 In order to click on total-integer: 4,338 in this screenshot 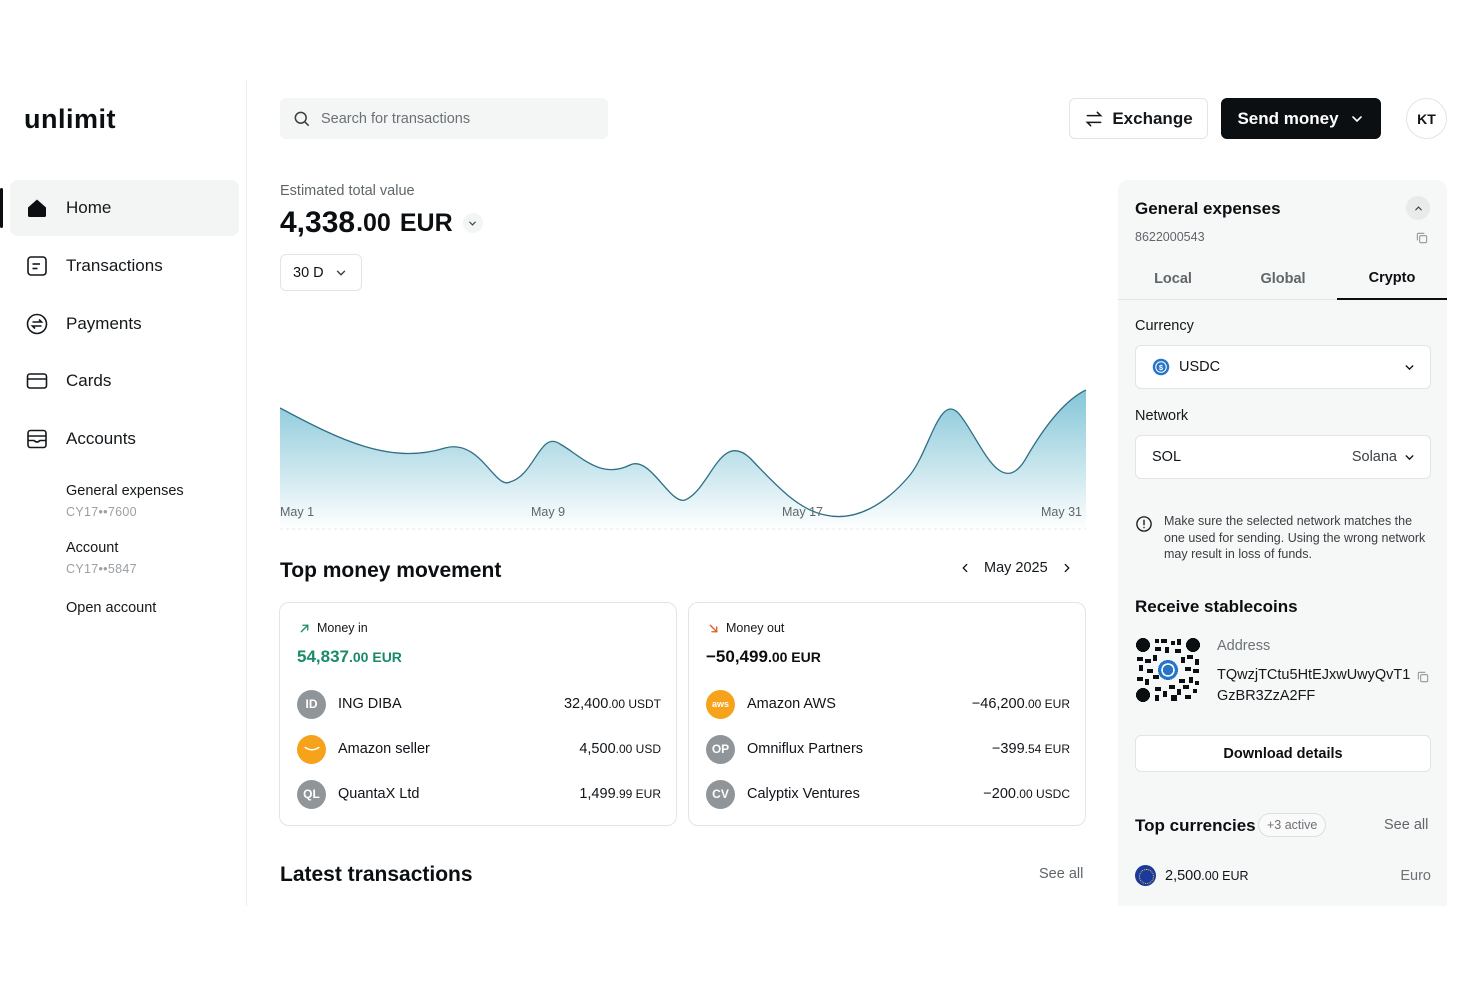, I will do `click(318, 222)`.